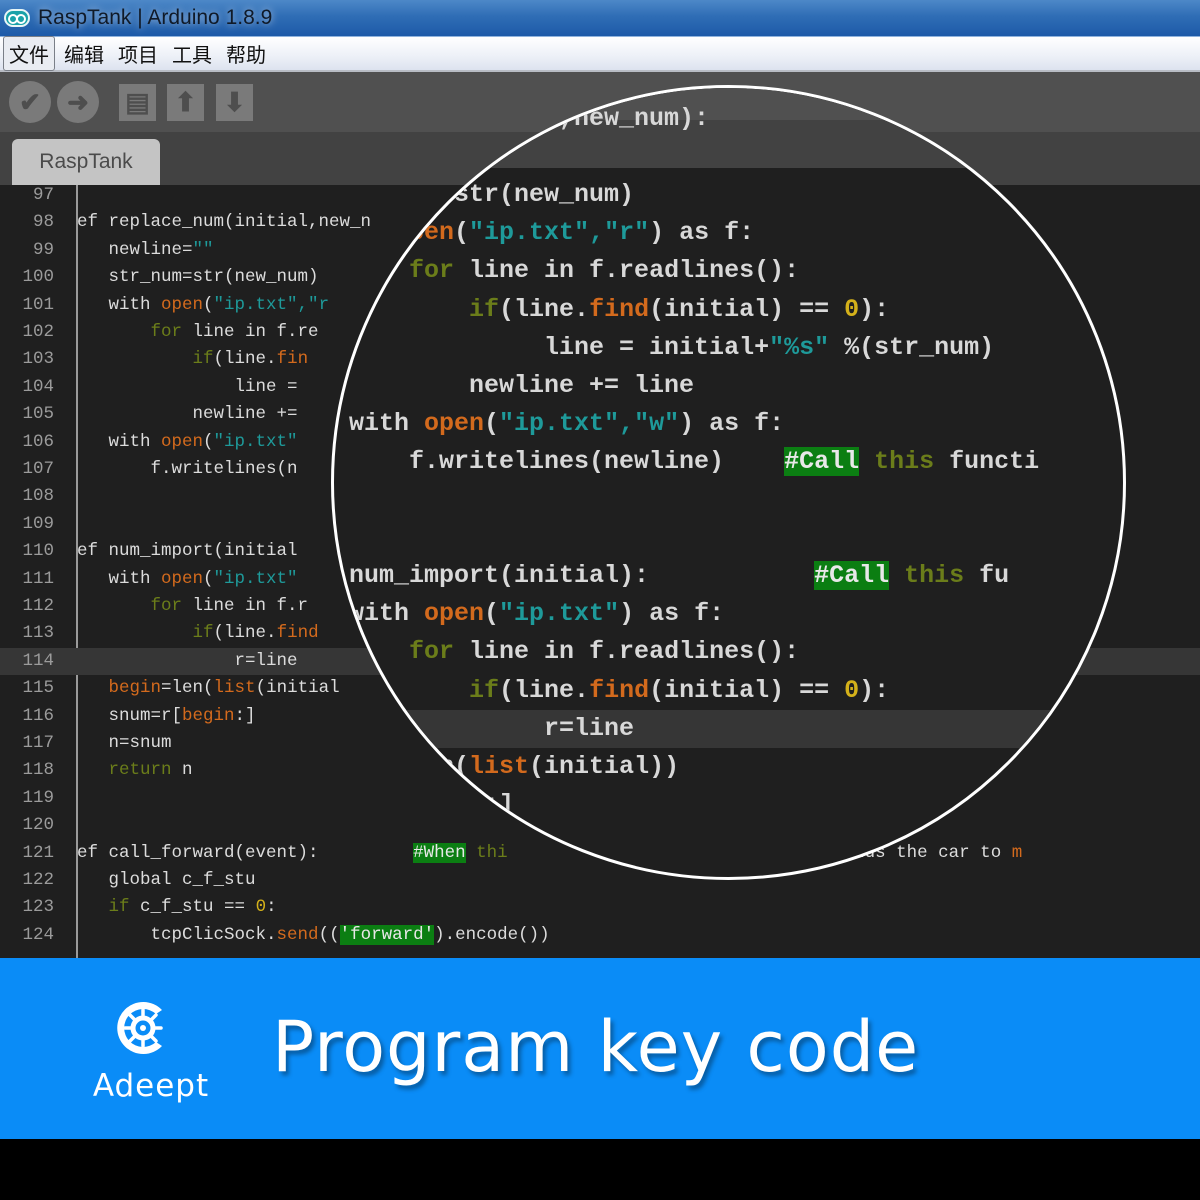  Describe the element at coordinates (86, 162) in the screenshot. I see `tab-rasptank: RaspTank` at that location.